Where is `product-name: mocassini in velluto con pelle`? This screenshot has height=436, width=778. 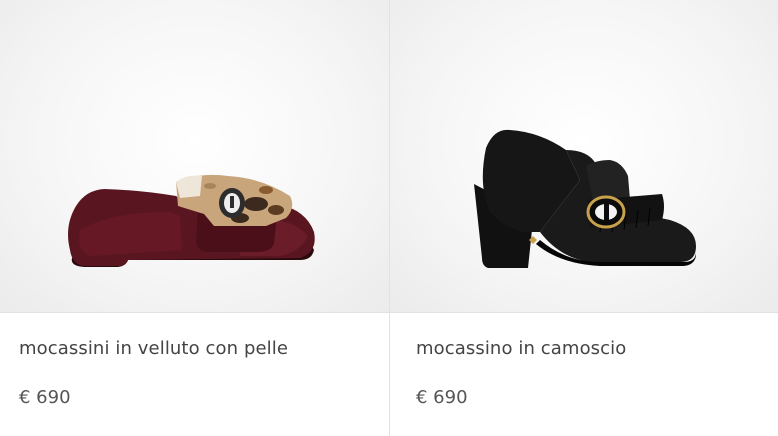 product-name: mocassini in velluto con pelle is located at coordinates (153, 348).